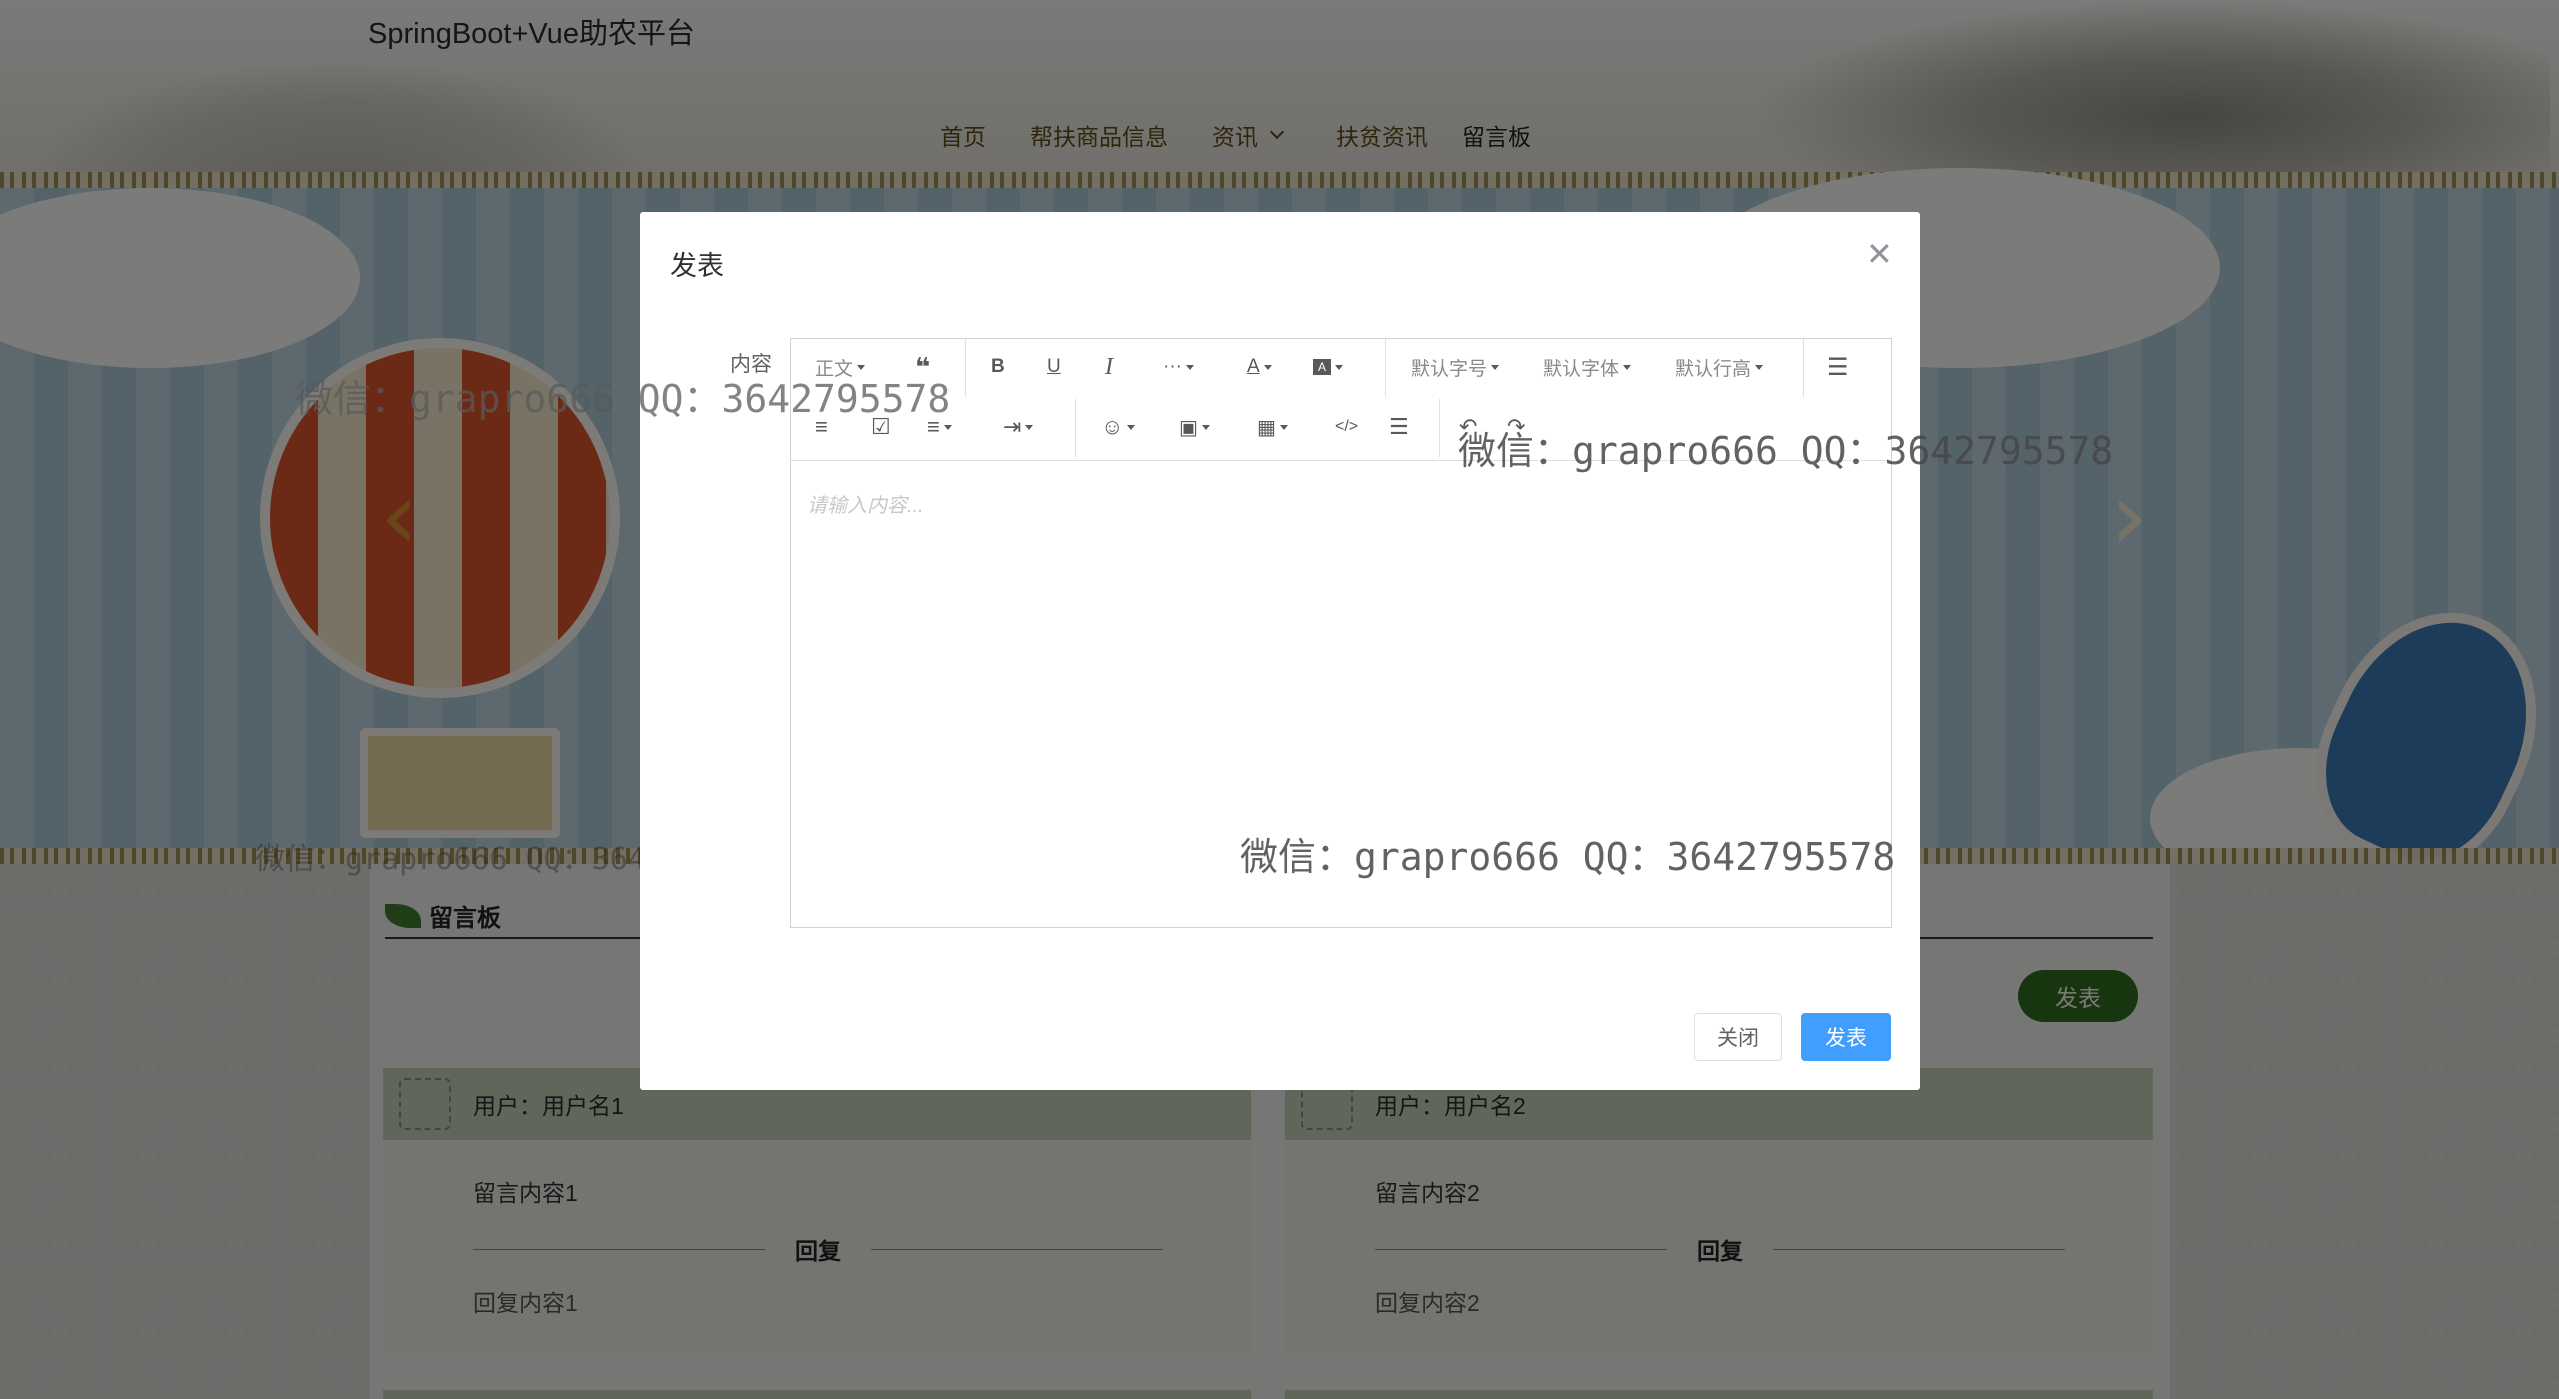 This screenshot has height=1399, width=2559. Describe the element at coordinates (1018, 427) in the screenshot. I see `indent-icon: ⇥` at that location.